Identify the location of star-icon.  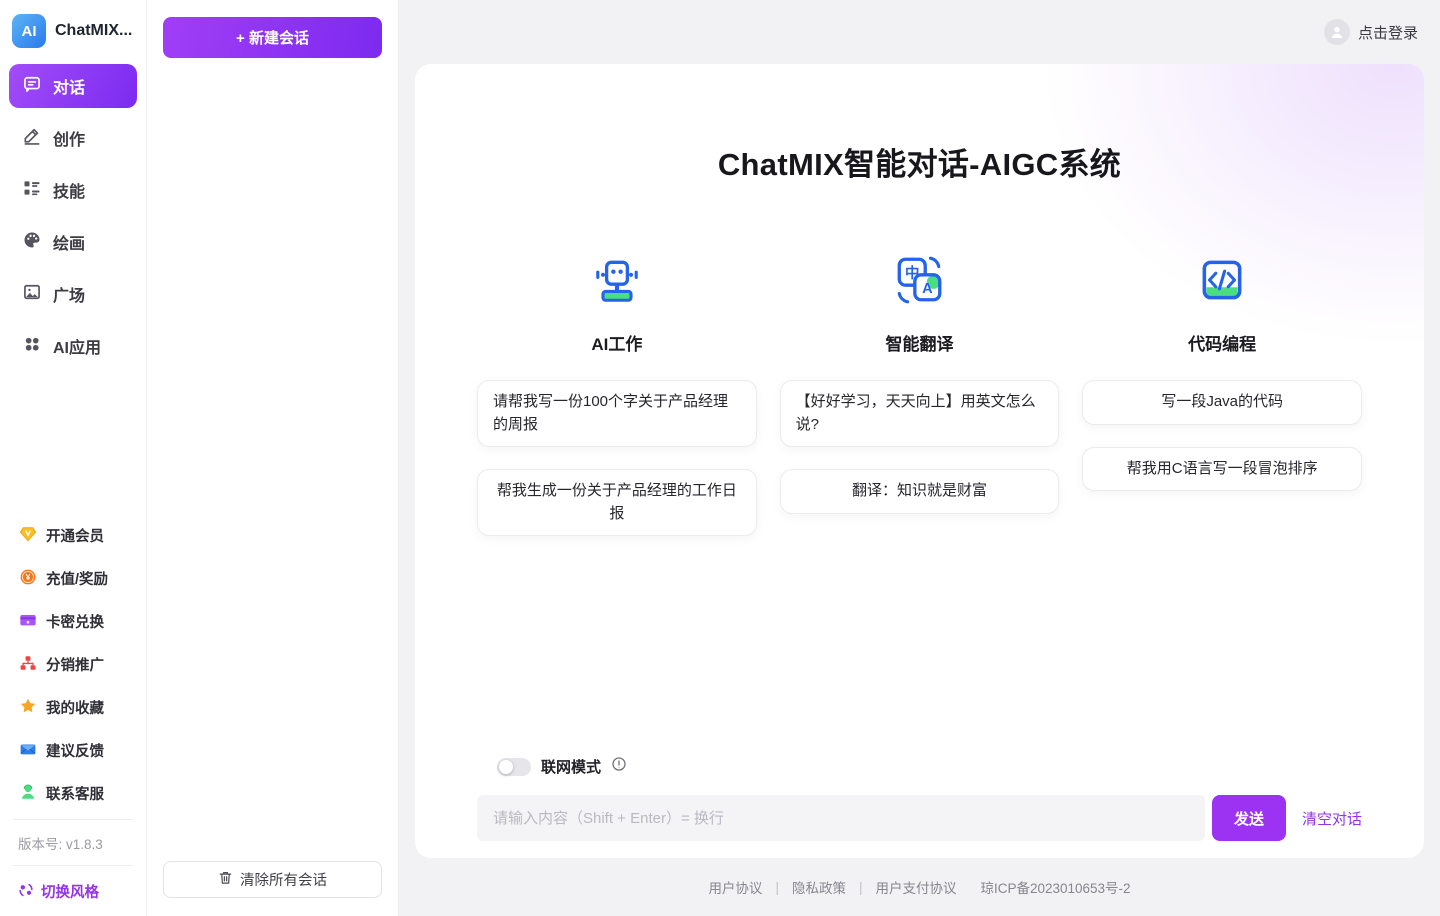
(28, 708).